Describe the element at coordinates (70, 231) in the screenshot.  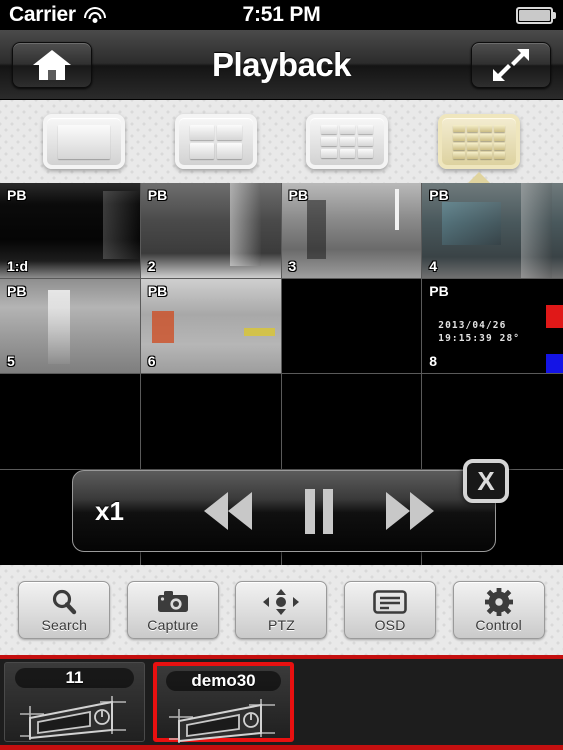
I see `video-cell-1: PB 1:d` at that location.